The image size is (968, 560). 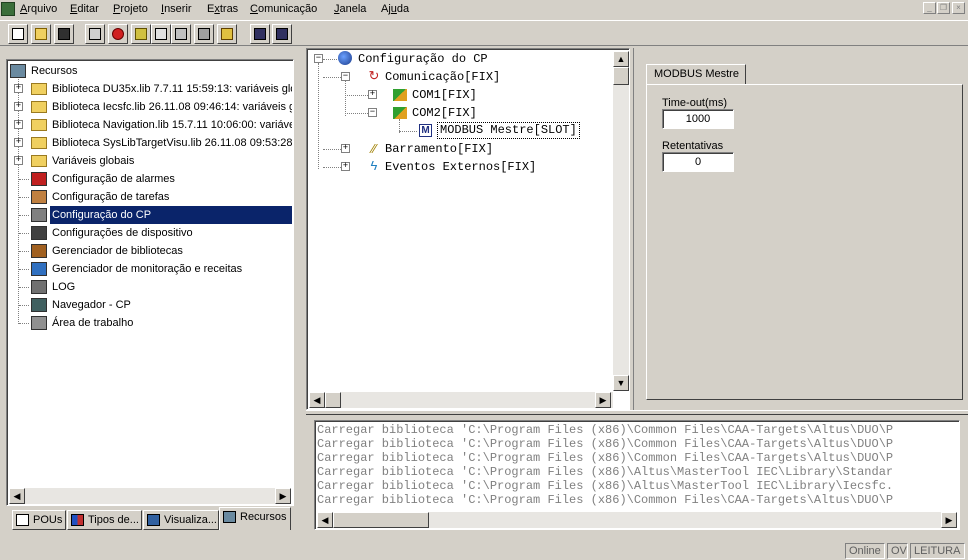 I want to click on find-button, so click(x=260, y=34).